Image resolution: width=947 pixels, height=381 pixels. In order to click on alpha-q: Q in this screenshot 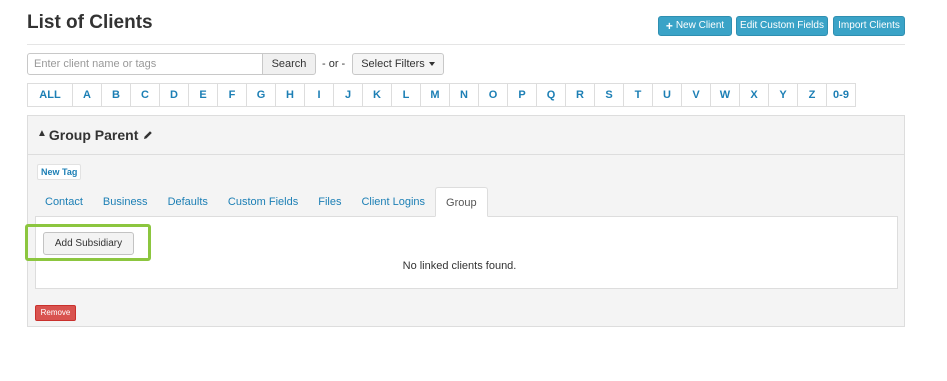, I will do `click(551, 95)`.